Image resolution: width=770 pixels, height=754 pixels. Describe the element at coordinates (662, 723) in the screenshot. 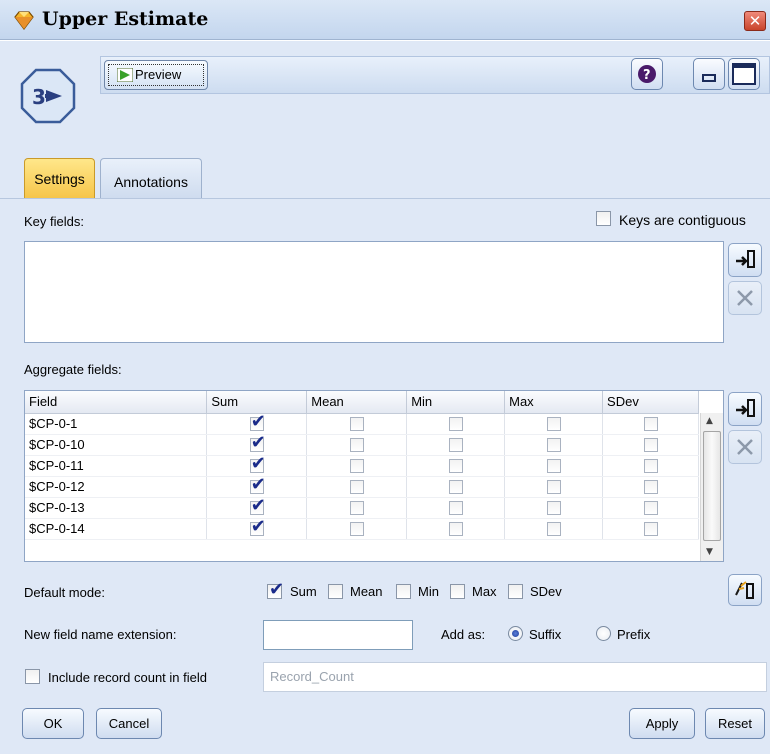

I see `apply-button: Apply` at that location.